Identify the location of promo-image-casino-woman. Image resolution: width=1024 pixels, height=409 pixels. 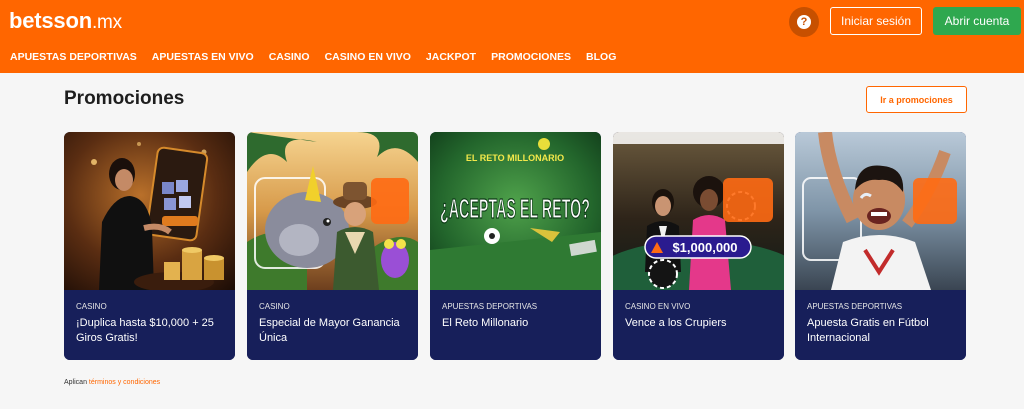
(149, 211).